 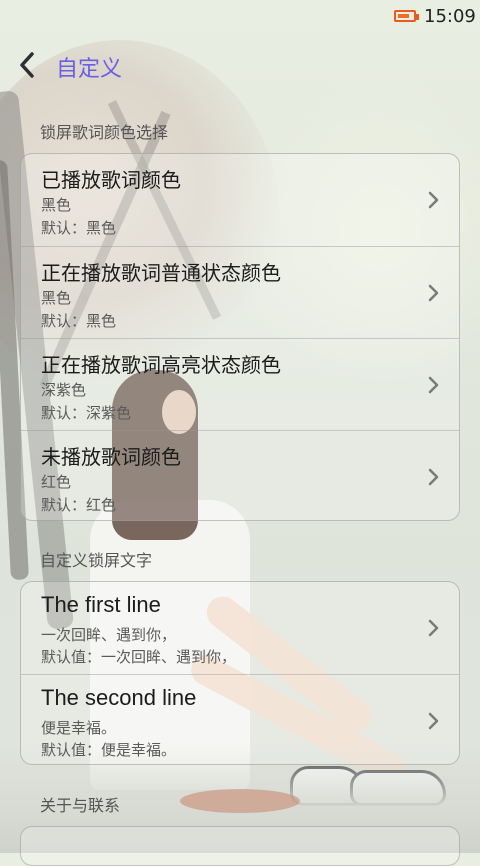 I want to click on list-item-unplayed-color: 未播放歌词颜色 红色 默认：红色, so click(x=240, y=475).